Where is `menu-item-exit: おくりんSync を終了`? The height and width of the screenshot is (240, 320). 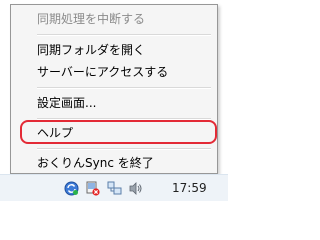
menu-item-exit: おくりんSync を終了 is located at coordinates (95, 163).